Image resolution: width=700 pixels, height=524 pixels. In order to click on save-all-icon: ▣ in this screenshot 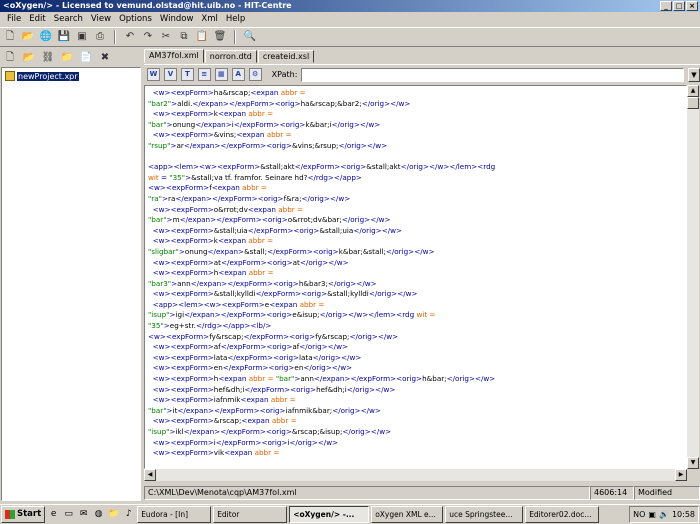, I will do `click(82, 37)`.